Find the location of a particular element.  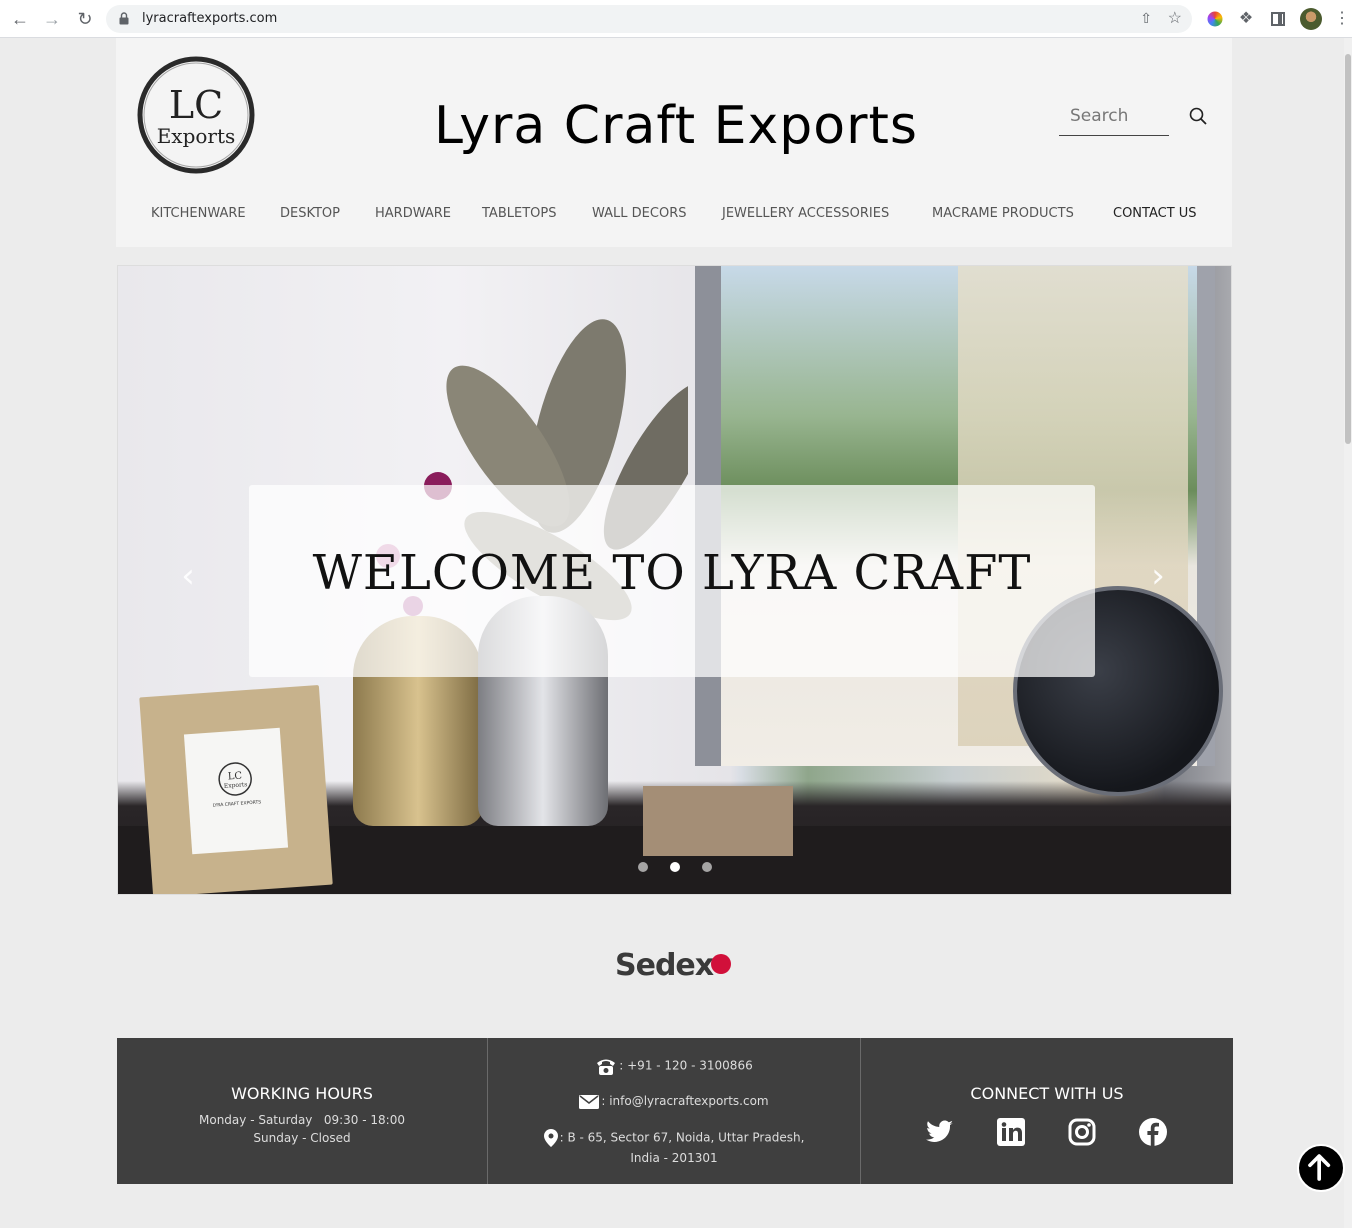

phone-text: : +91 - 120 - 3100866 is located at coordinates (685, 1066).